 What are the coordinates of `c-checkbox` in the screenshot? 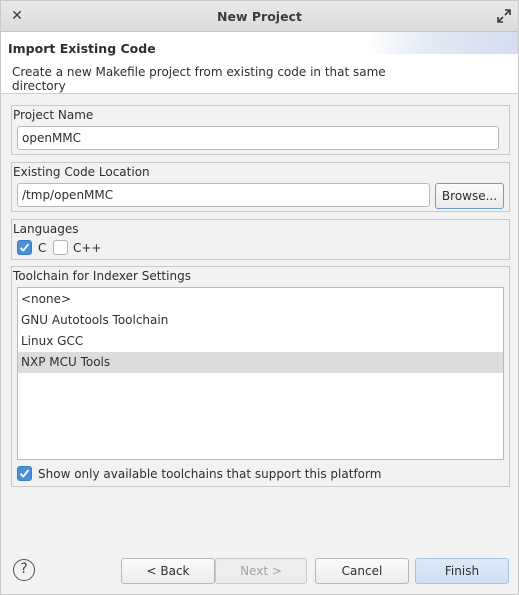 It's located at (24, 247).